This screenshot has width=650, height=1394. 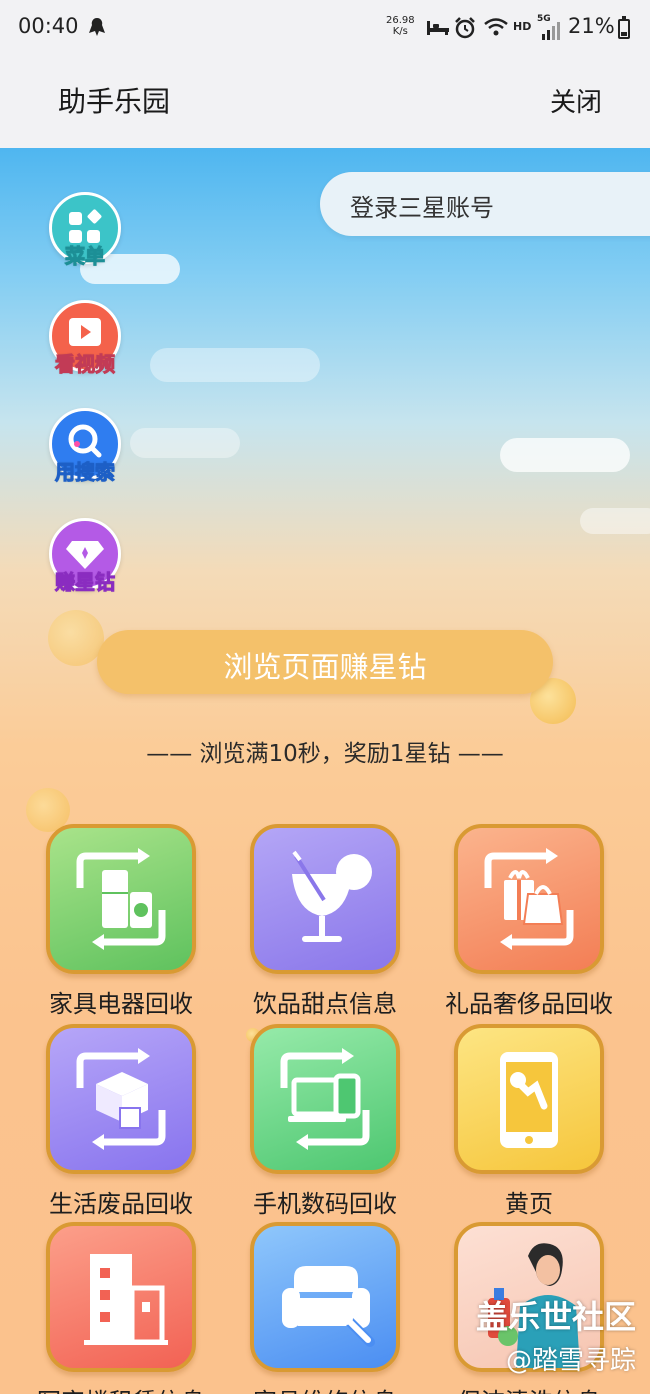 I want to click on reward-hint: —— 浏览满10秒，奖励1星钻 ——, so click(x=325, y=754).